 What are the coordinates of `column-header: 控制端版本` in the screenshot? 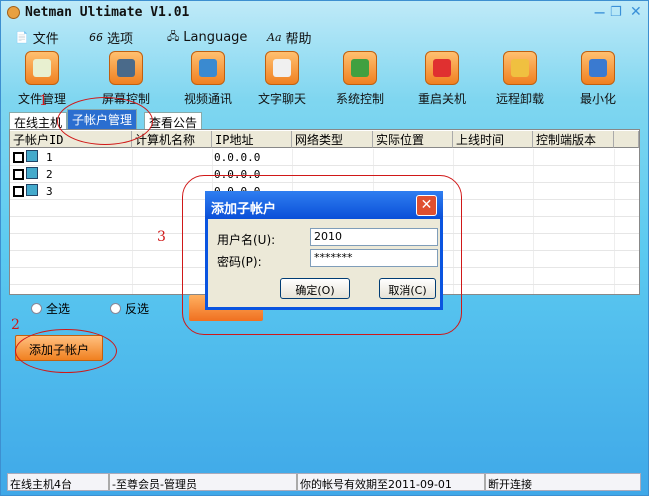 It's located at (573, 139).